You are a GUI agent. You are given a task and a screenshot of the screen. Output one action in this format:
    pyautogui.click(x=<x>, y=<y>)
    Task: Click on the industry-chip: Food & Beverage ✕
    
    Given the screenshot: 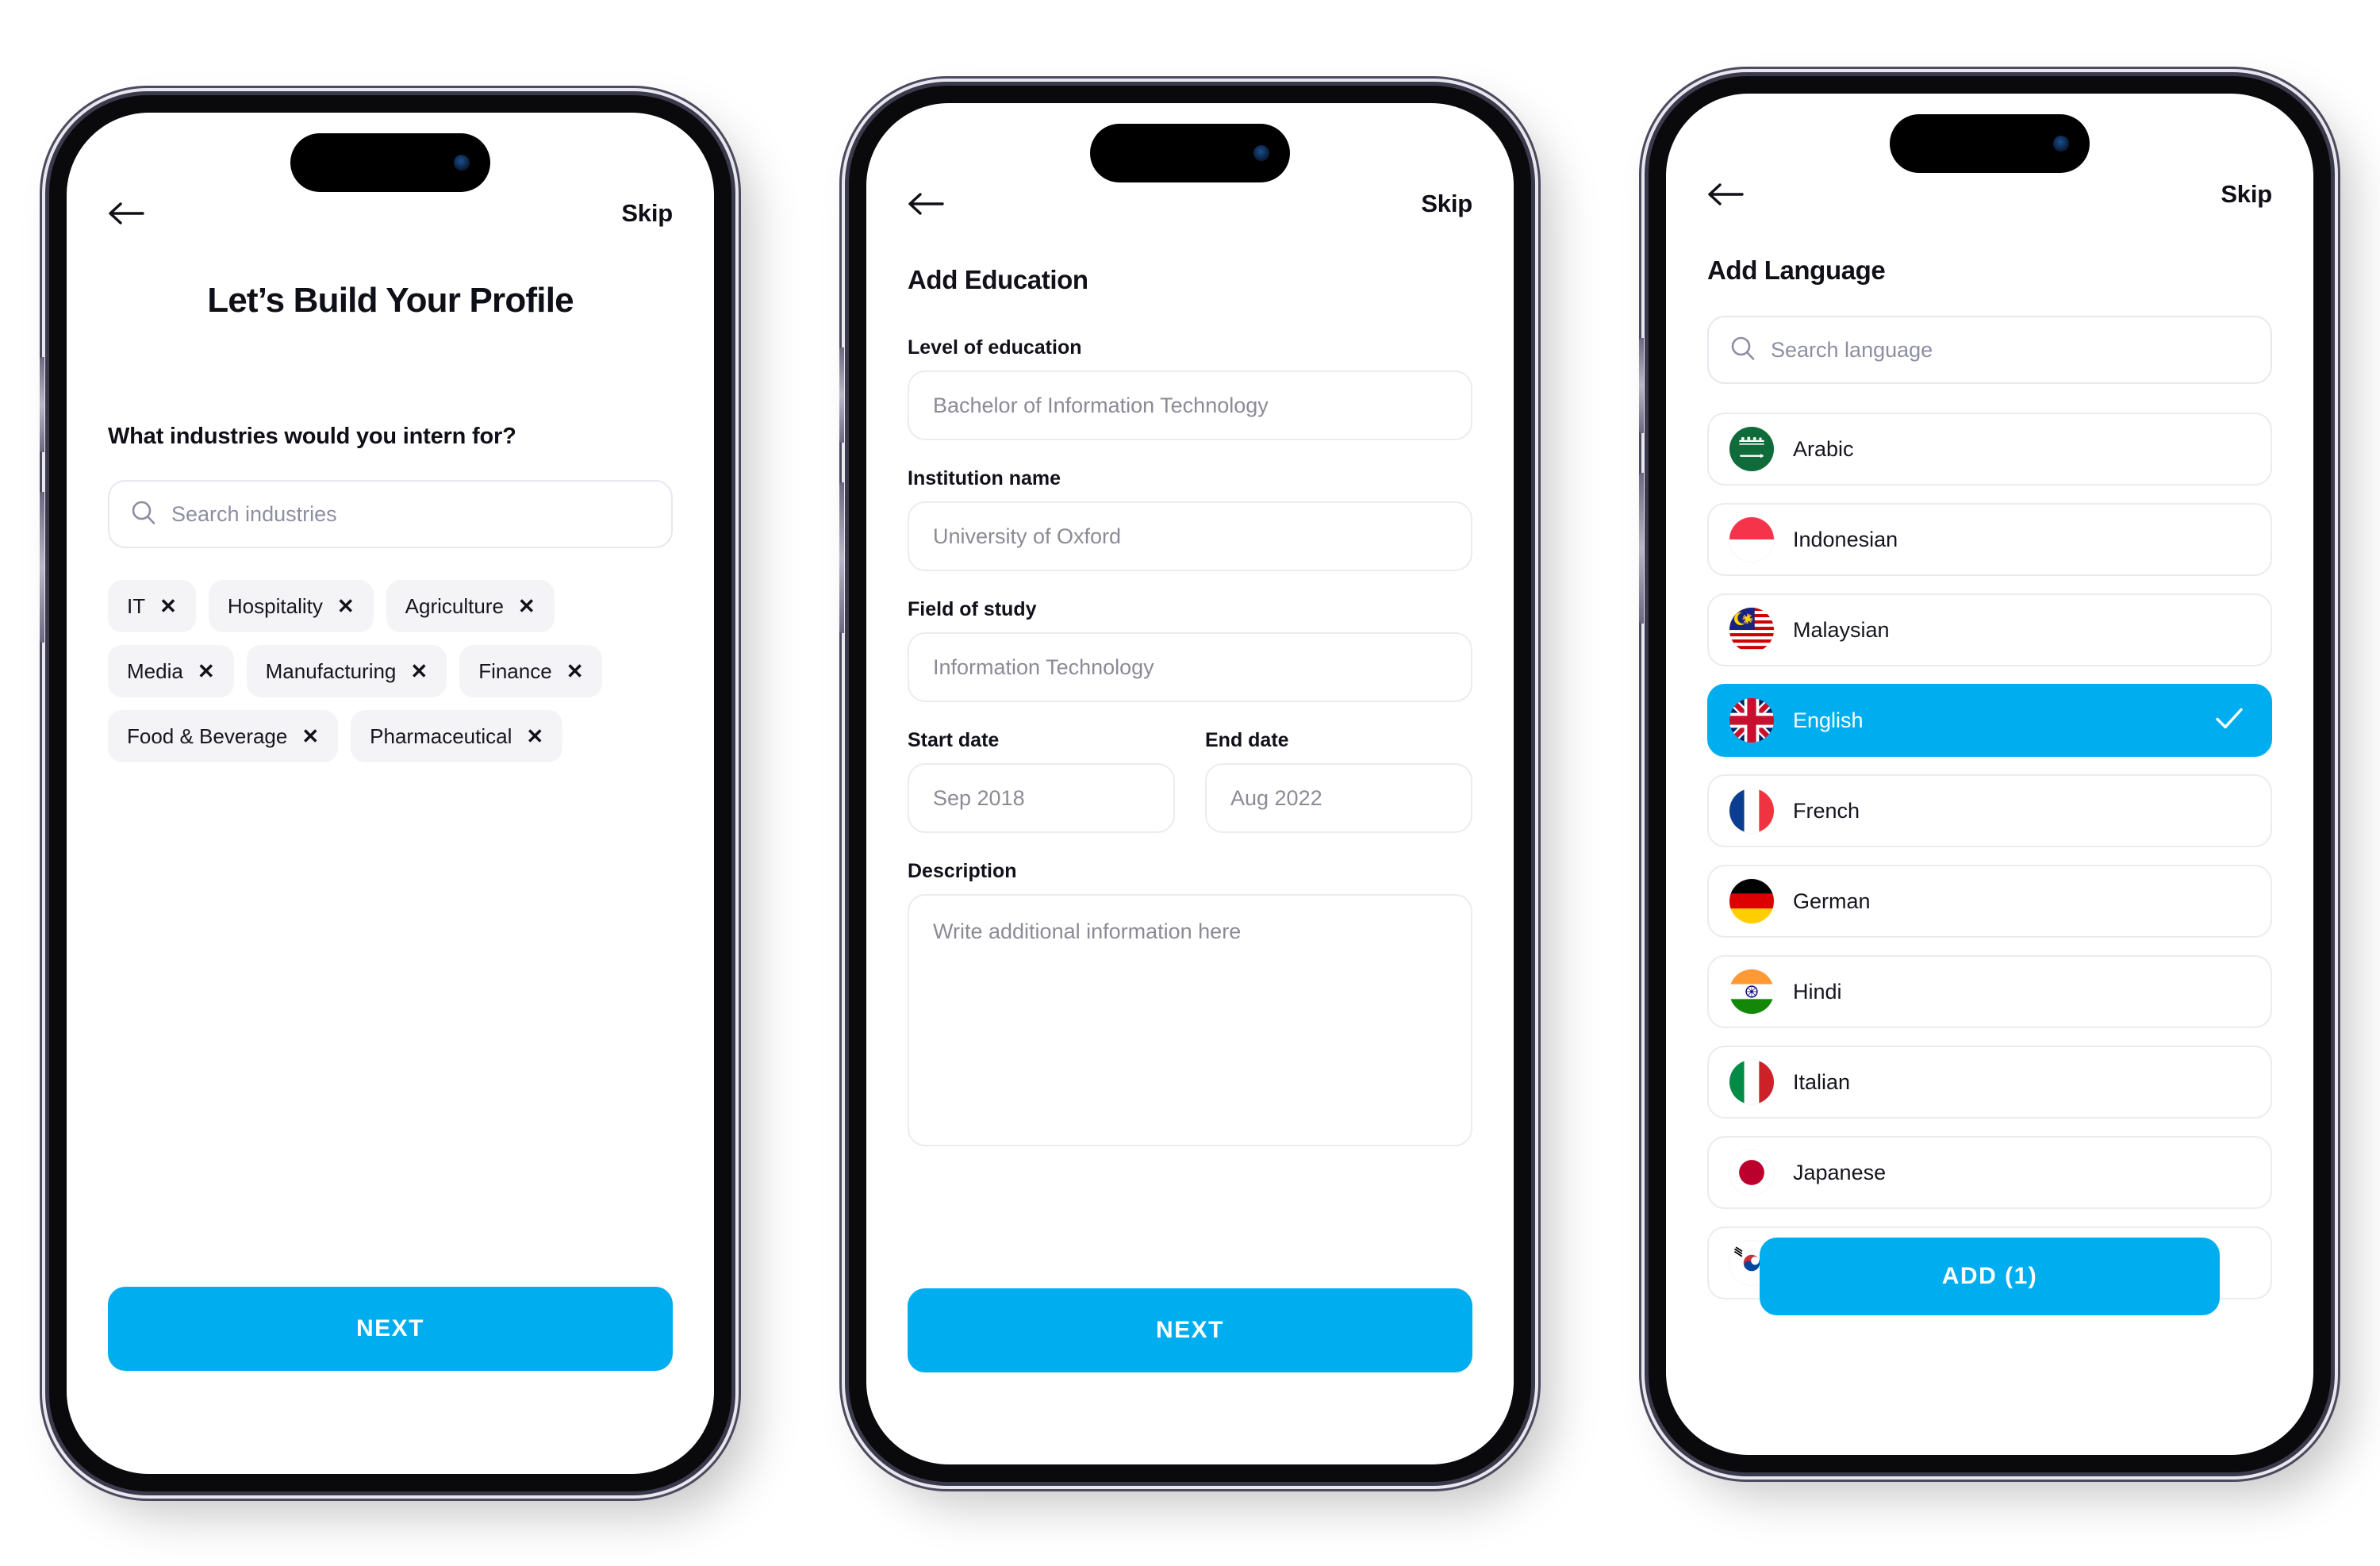 What is the action you would take?
    pyautogui.click(x=223, y=736)
    